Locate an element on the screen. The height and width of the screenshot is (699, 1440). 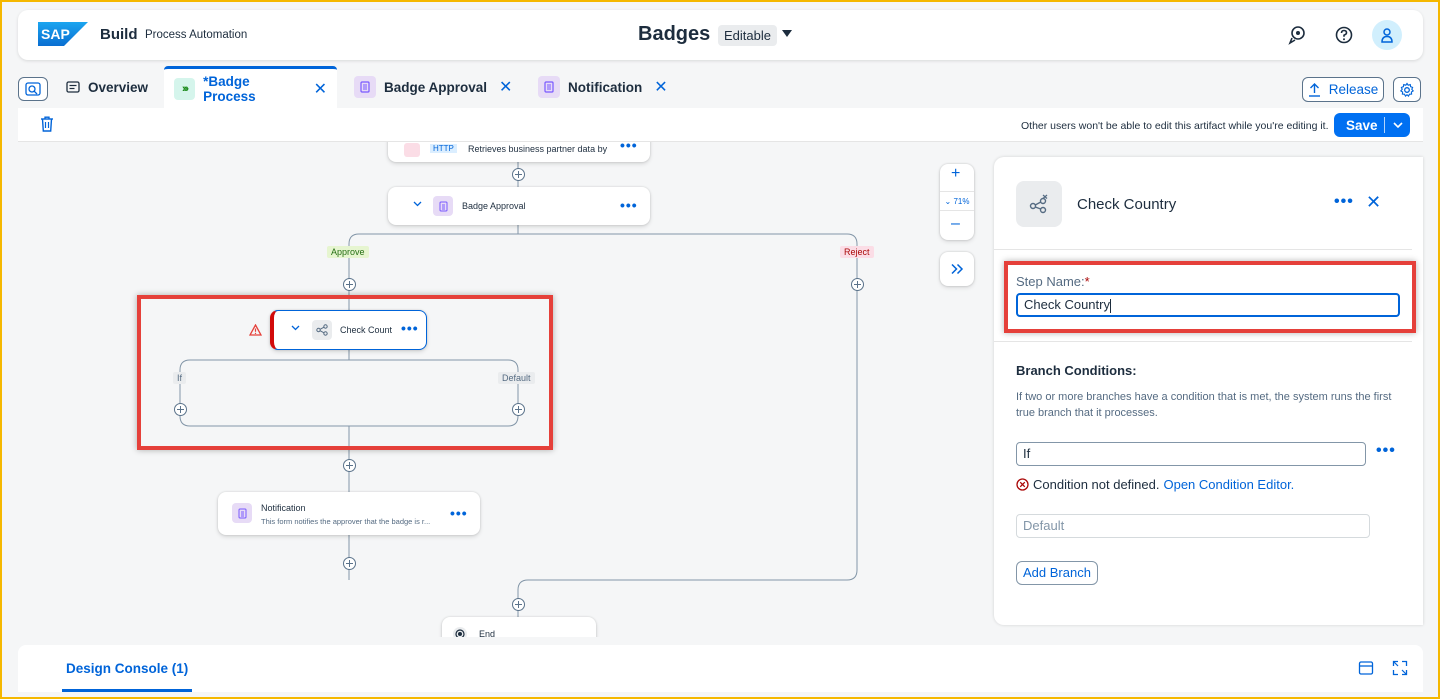
product-name: Process Automation is located at coordinates (196, 35).